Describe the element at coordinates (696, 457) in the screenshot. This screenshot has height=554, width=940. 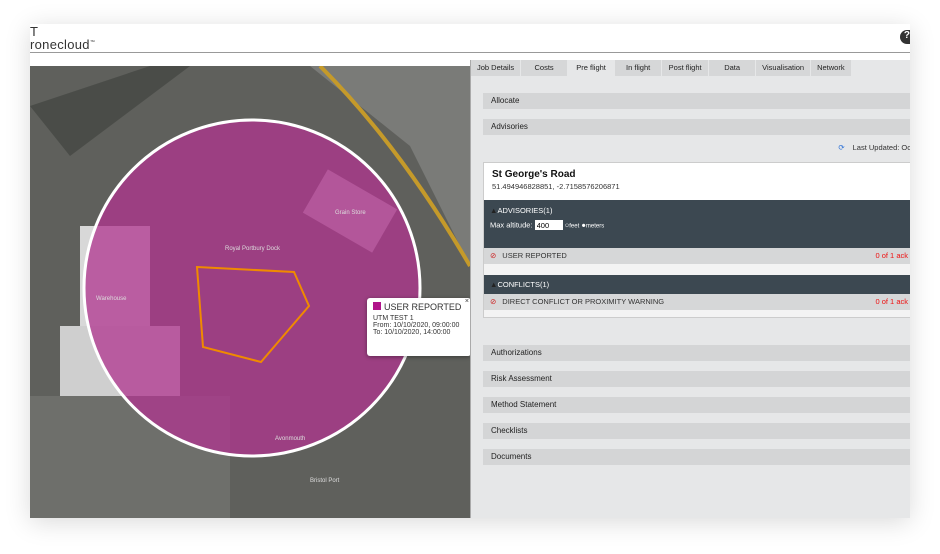
I see `section-documents: Documents` at that location.